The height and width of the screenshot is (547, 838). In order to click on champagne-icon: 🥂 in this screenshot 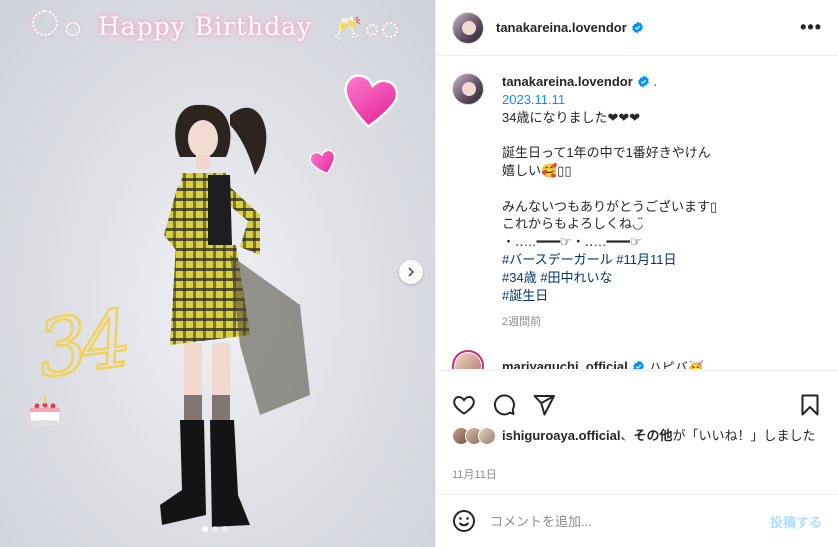, I will do `click(347, 28)`.